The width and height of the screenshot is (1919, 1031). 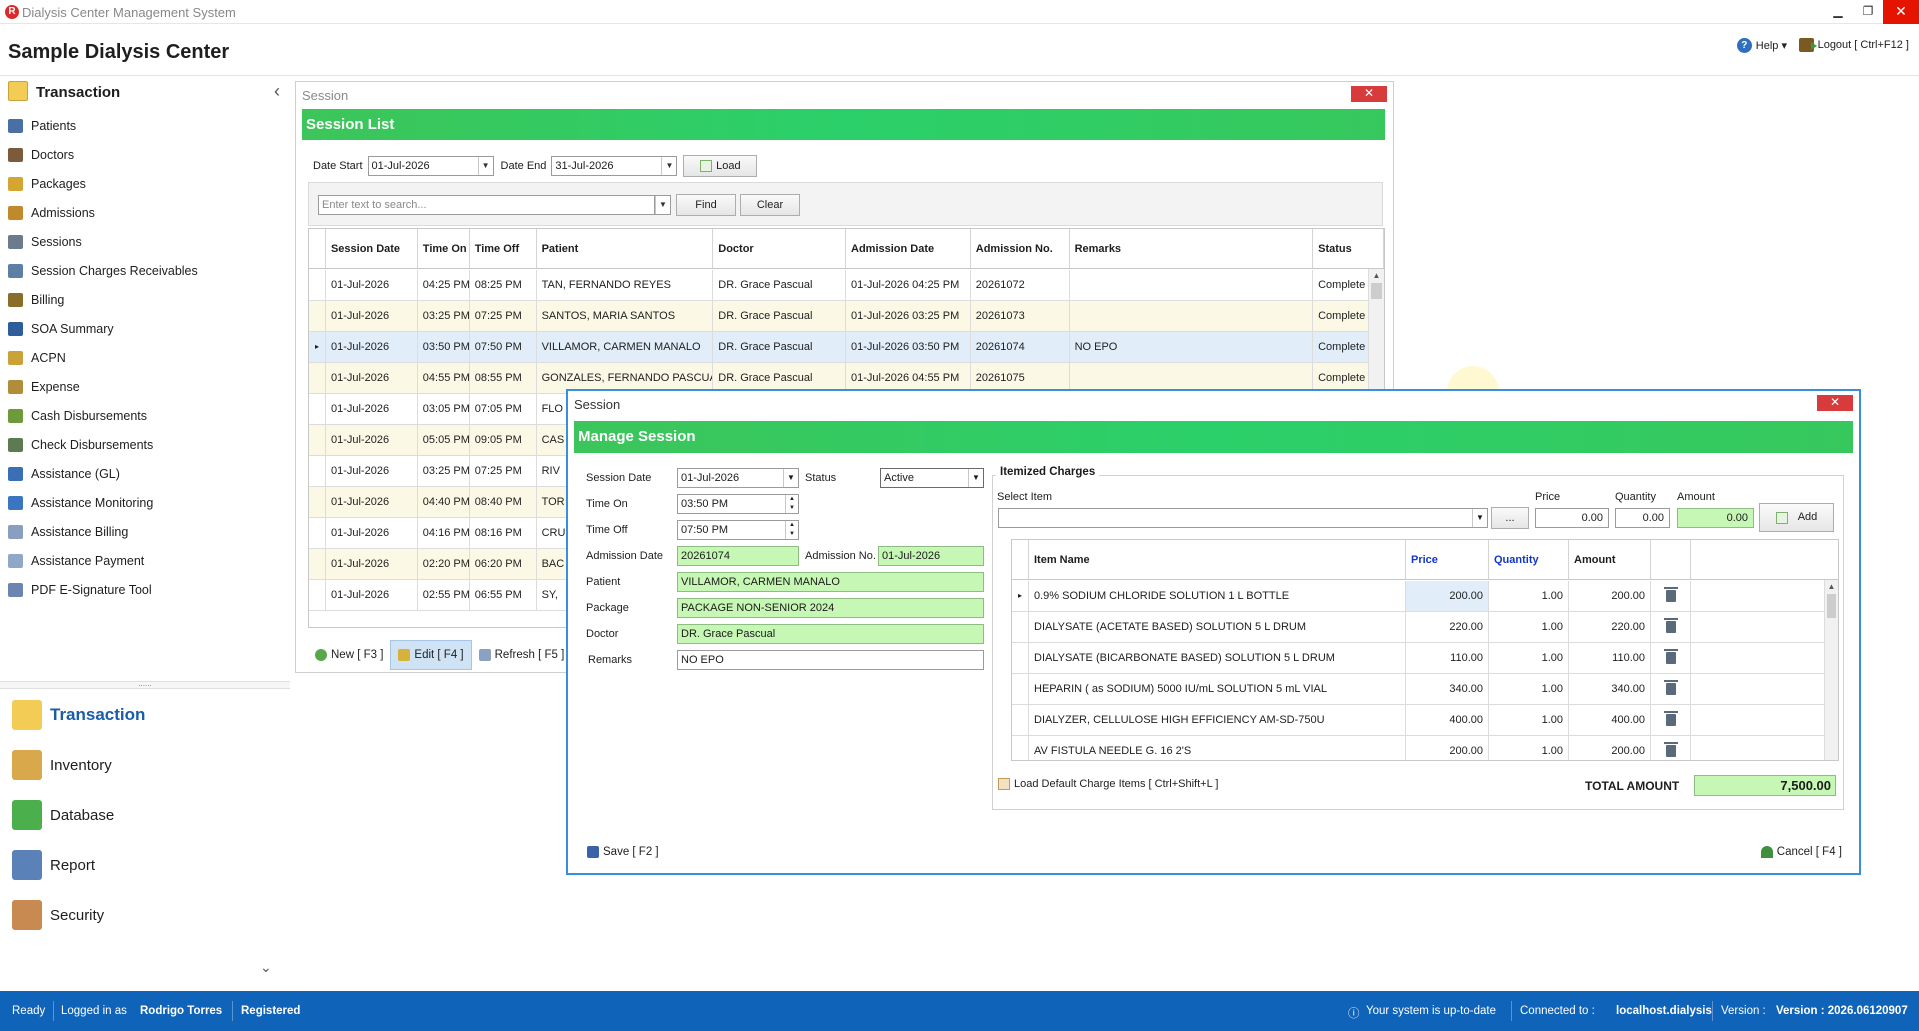 I want to click on package-field: PACKAGE NON-SENIOR 2024, so click(x=830, y=608).